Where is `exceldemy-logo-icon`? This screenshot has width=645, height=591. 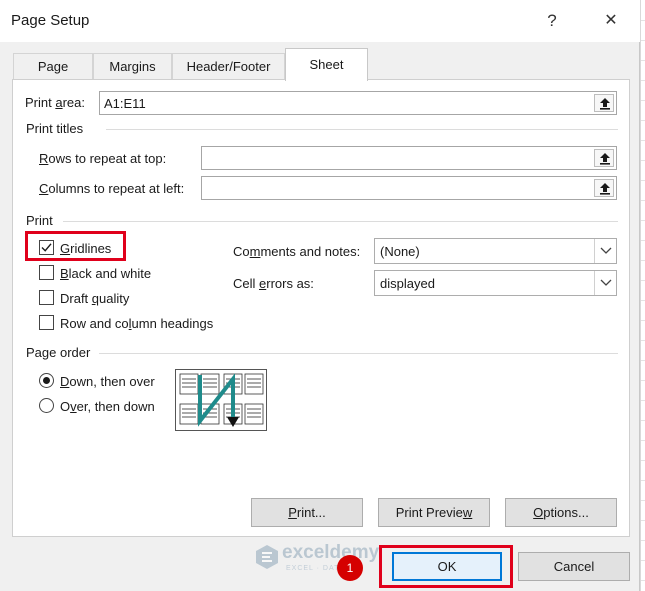
exceldemy-logo-icon is located at coordinates (267, 557).